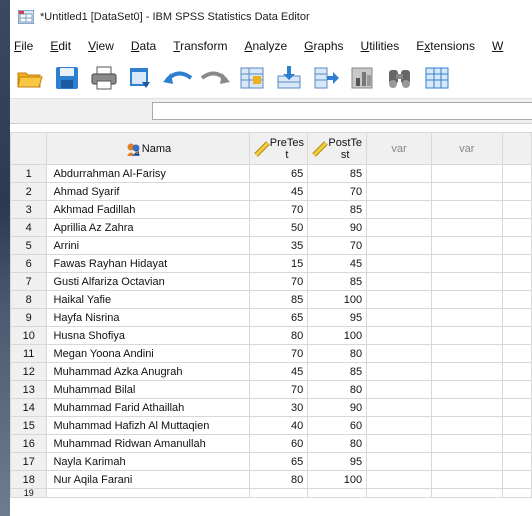 This screenshot has height=516, width=532. What do you see at coordinates (28, 371) in the screenshot?
I see `row-number: 12` at bounding box center [28, 371].